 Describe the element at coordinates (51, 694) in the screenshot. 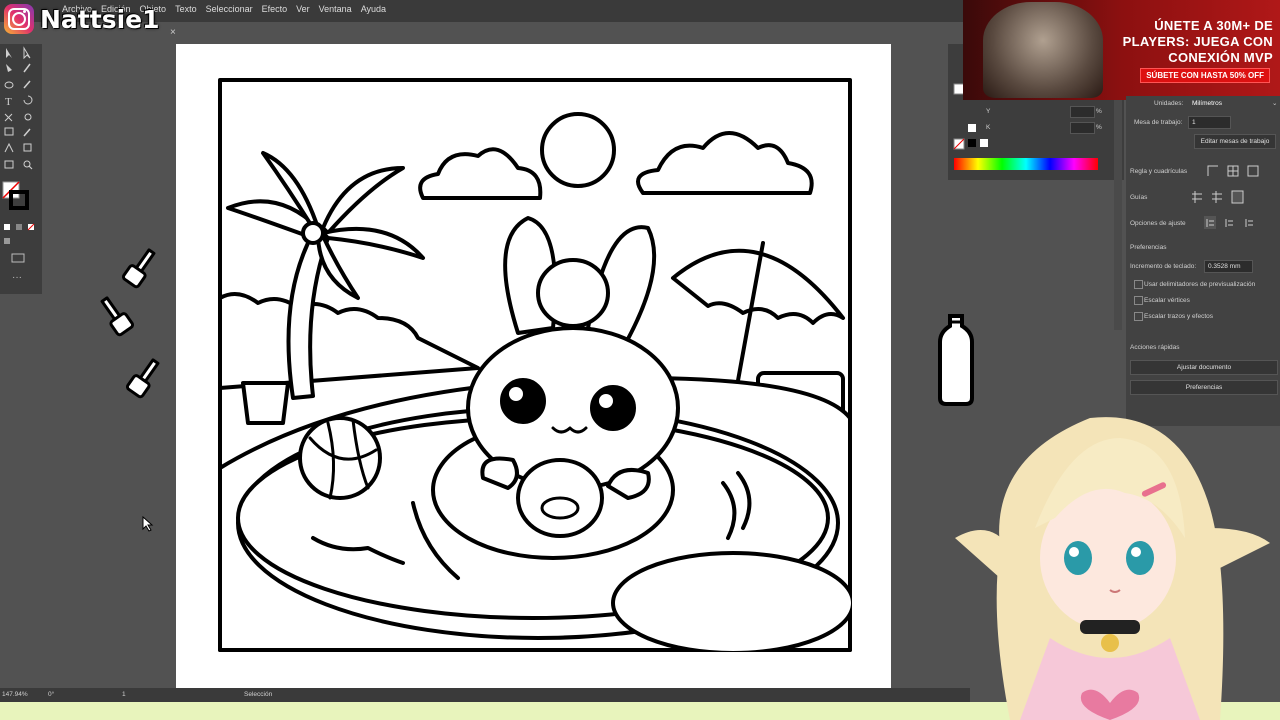

I see `rotation-value: 0°` at that location.